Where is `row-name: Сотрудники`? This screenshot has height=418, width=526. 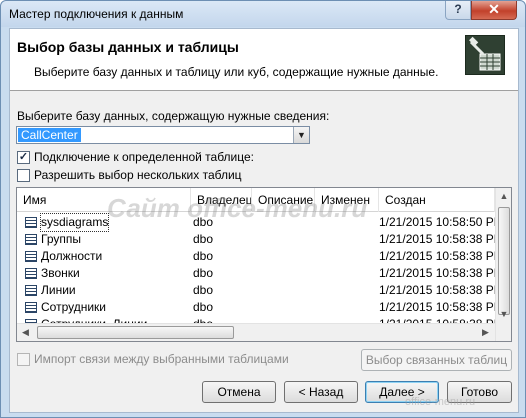 row-name: Сотрудники is located at coordinates (73, 307).